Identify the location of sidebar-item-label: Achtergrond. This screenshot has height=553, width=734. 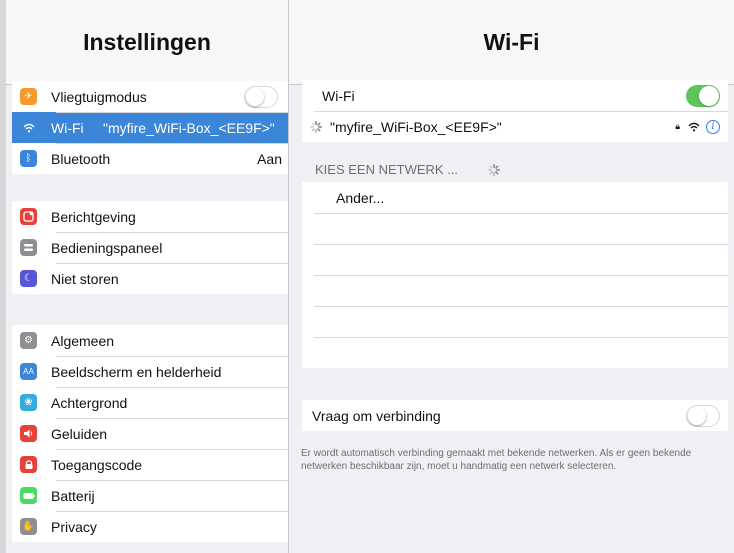
(89, 402).